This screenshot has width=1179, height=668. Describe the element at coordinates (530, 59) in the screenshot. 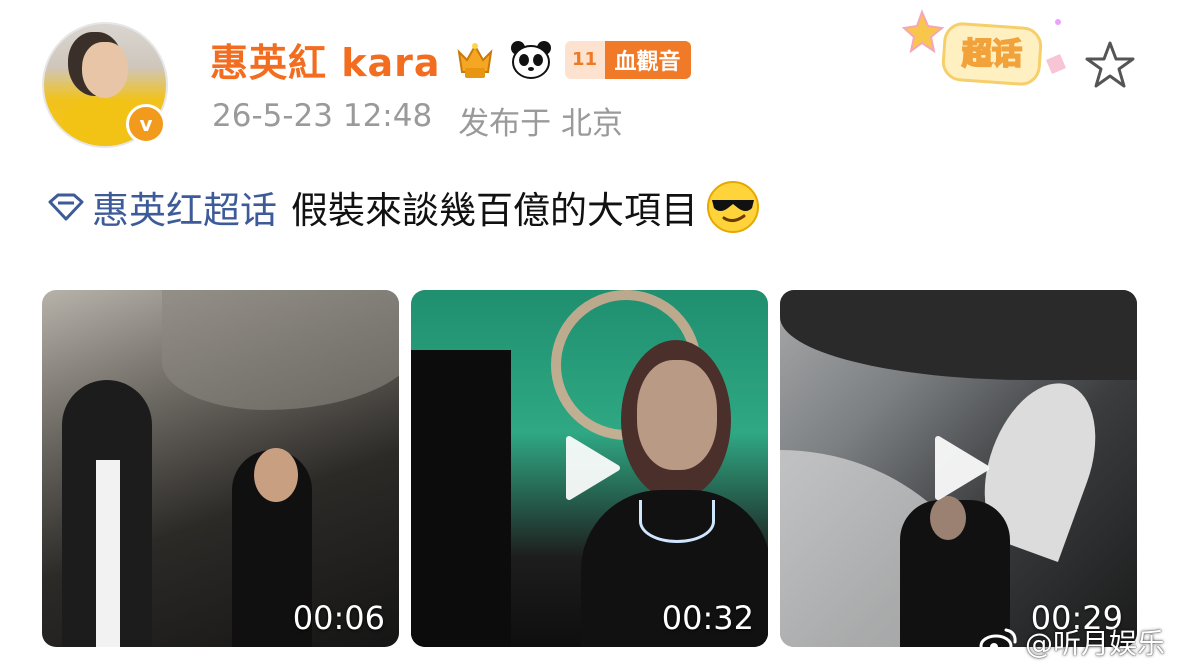

I see `panda-icon` at that location.